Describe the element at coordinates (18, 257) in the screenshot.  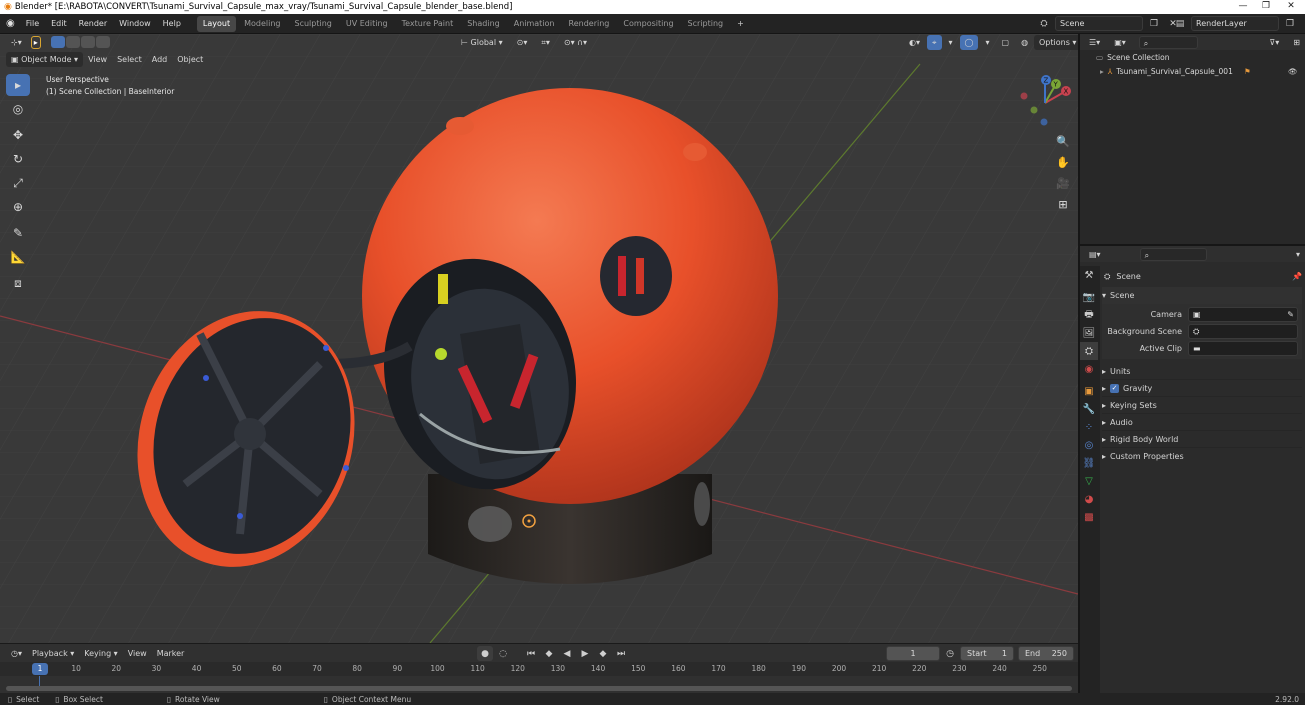
I see `measure-tool-icon: 📐` at that location.